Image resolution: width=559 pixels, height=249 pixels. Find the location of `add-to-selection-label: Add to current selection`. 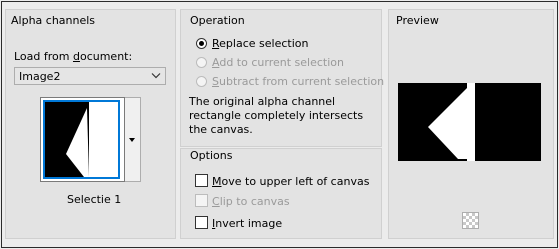

add-to-selection-label: Add to current selection is located at coordinates (278, 62).